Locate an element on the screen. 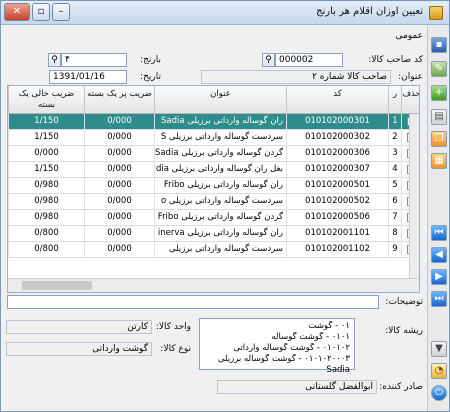 This screenshot has width=450, height=412. save-icon: ▪ is located at coordinates (439, 44).